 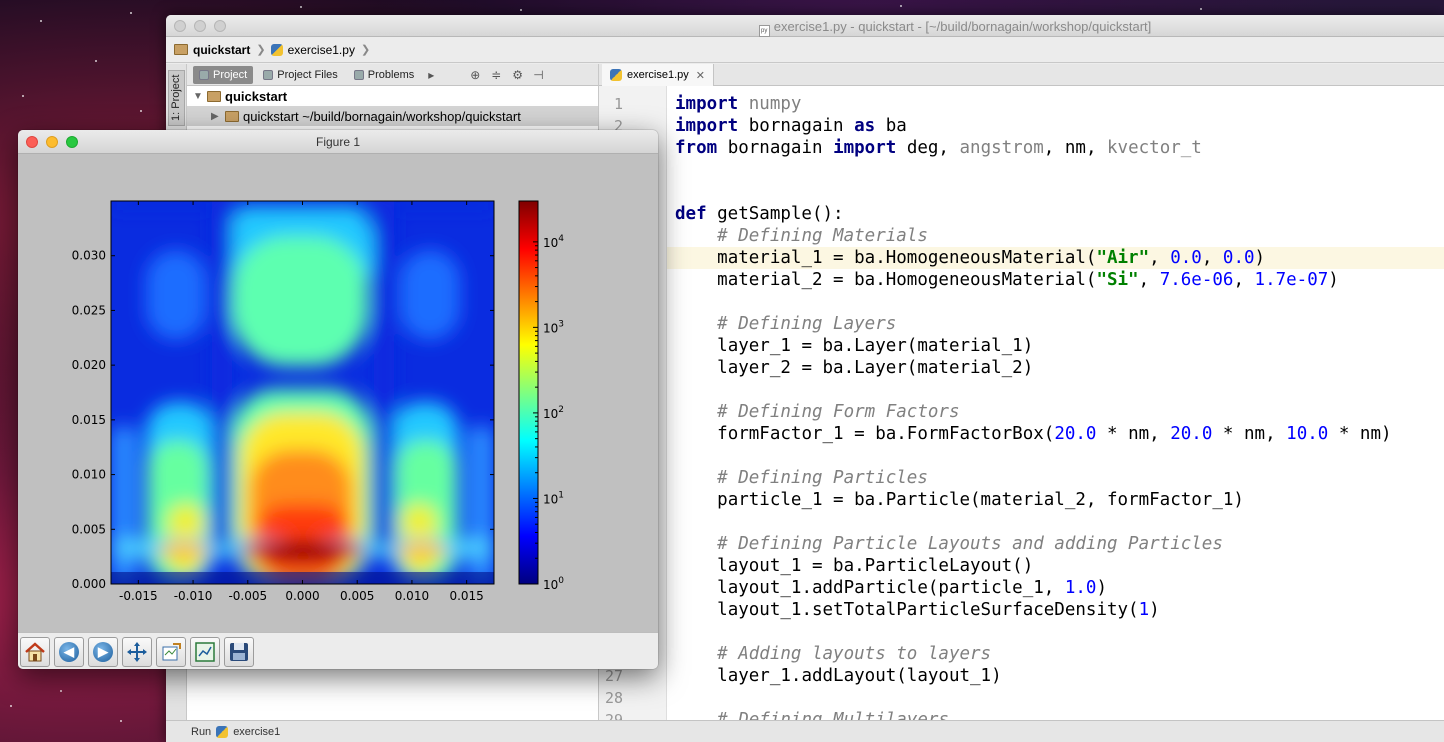 What do you see at coordinates (89, 256) in the screenshot?
I see `y-tick-label: 0.030` at bounding box center [89, 256].